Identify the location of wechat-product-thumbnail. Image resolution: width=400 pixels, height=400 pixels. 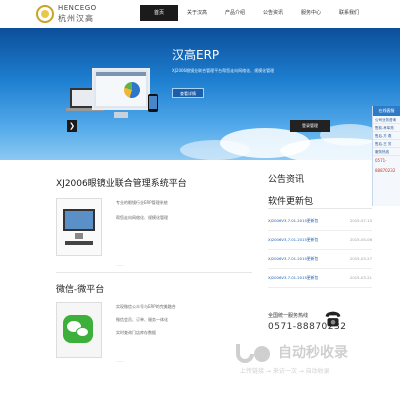
(79, 330).